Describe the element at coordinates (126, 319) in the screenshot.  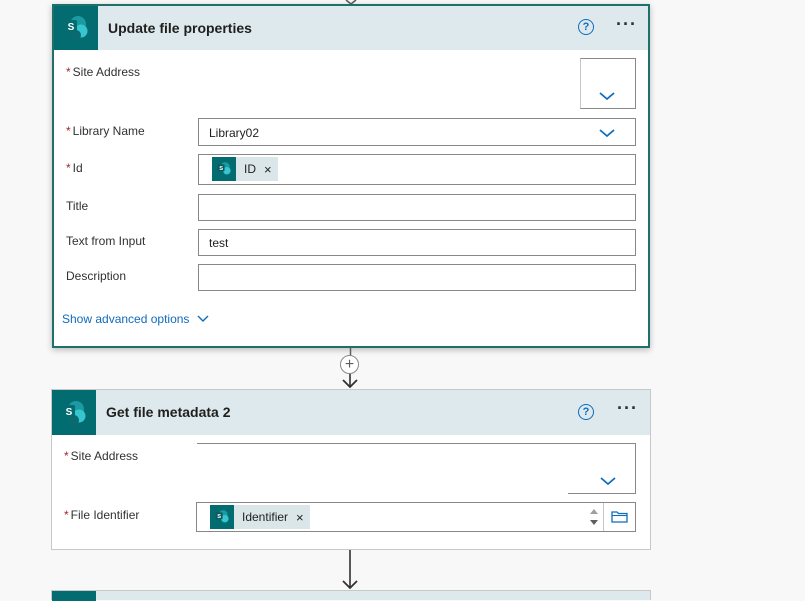
I see `advanced-link-text: Show advanced options` at that location.